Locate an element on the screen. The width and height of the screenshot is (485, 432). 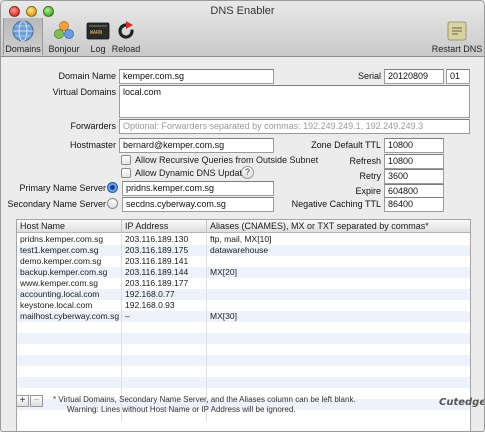
toolbar-reload-button: Reload is located at coordinates (126, 36).